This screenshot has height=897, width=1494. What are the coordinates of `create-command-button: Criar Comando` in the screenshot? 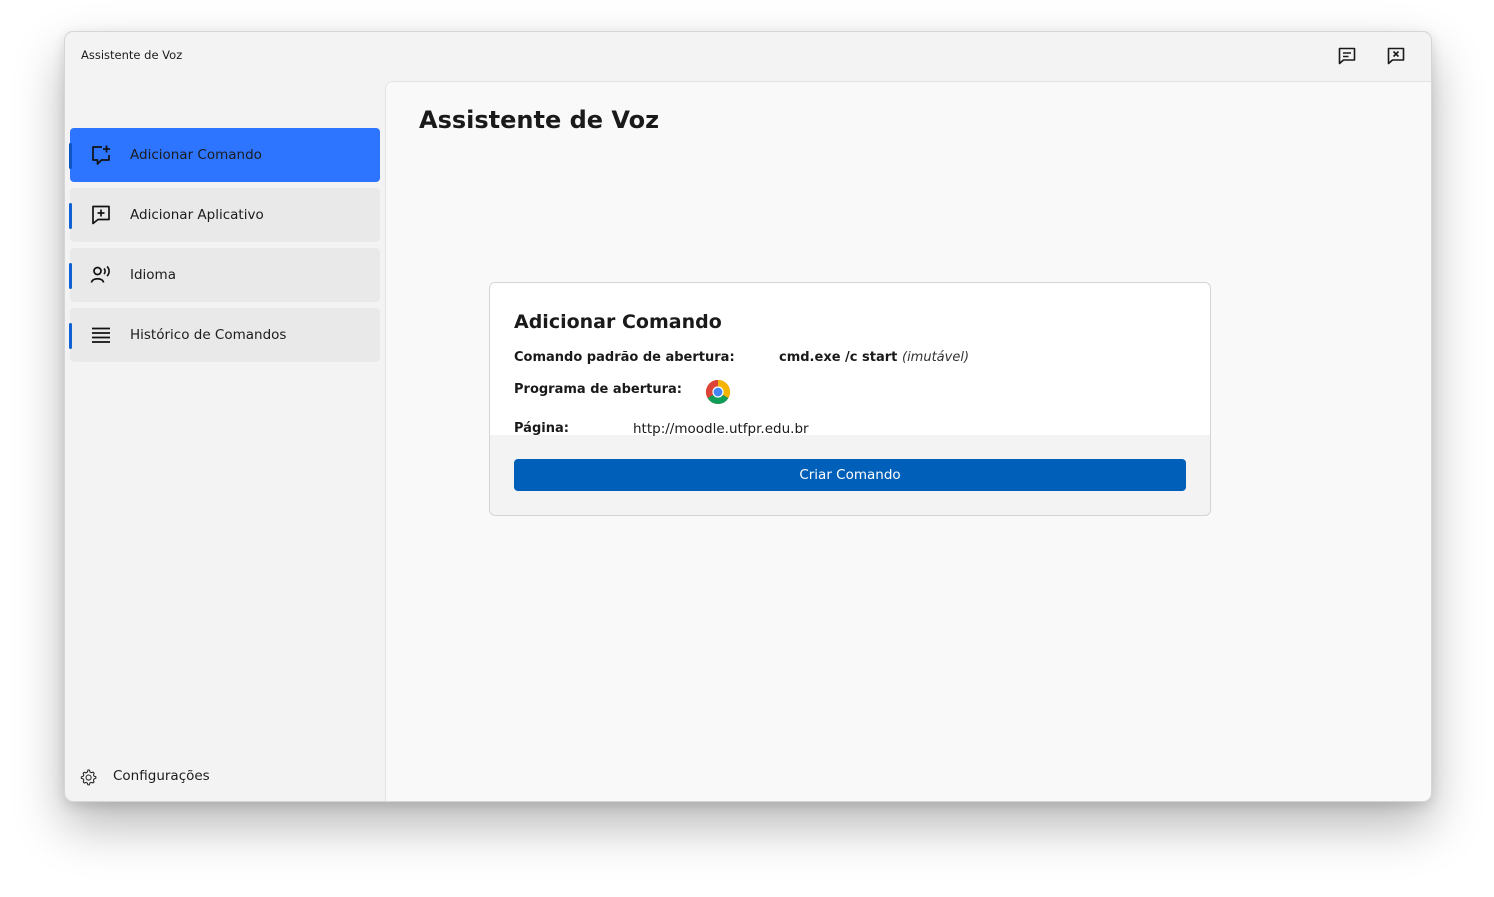 It's located at (850, 475).